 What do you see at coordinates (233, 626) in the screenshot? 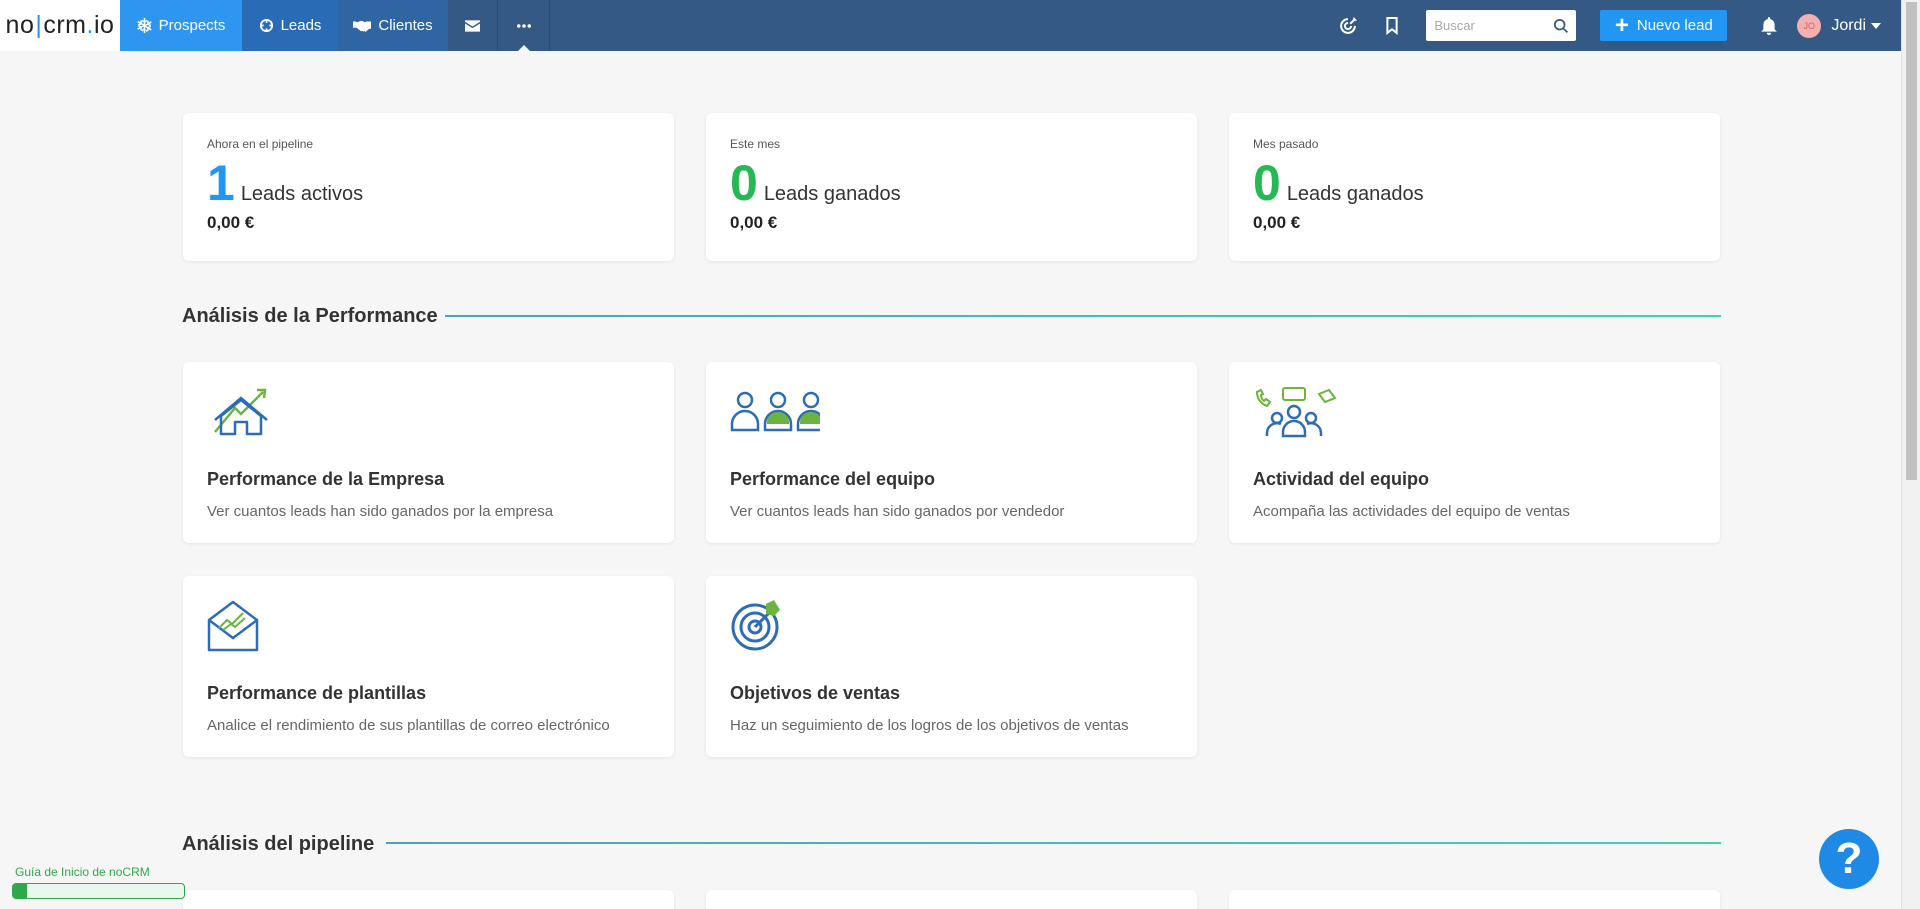
I see `envelope-chart-icon` at bounding box center [233, 626].